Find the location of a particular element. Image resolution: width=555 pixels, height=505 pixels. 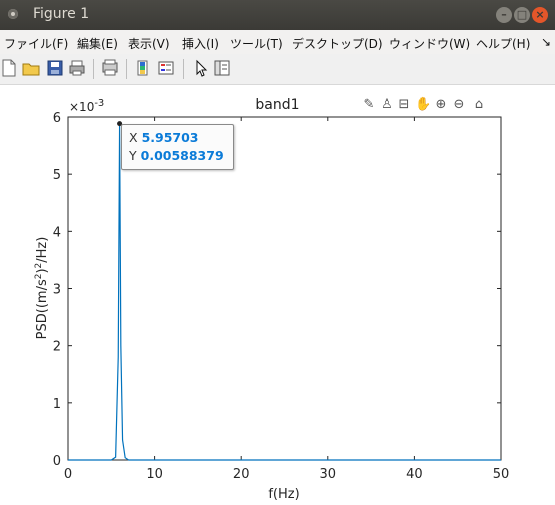

close-icon: × is located at coordinates (540, 15).